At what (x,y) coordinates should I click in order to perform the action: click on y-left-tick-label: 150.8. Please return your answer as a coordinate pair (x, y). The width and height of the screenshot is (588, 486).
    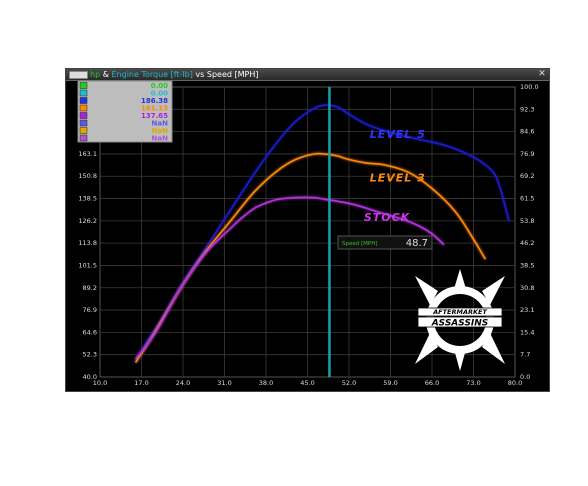
    Looking at the image, I should click on (87, 176).